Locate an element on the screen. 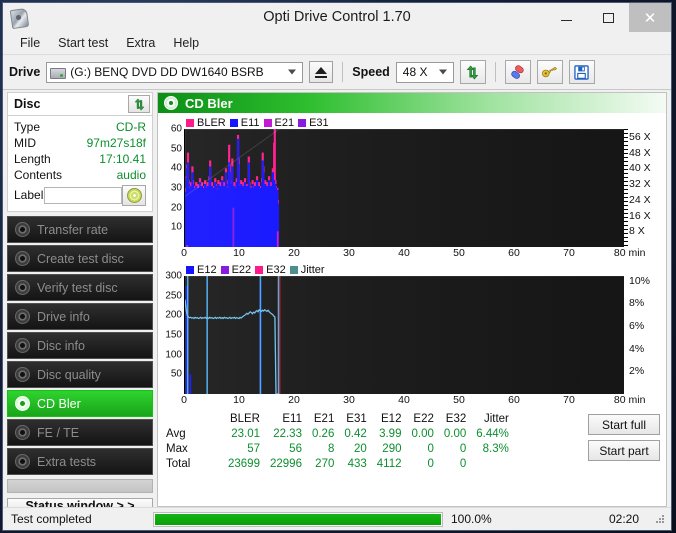 Image resolution: width=676 pixels, height=533 pixels. minimize-button is located at coordinates (566, 17).